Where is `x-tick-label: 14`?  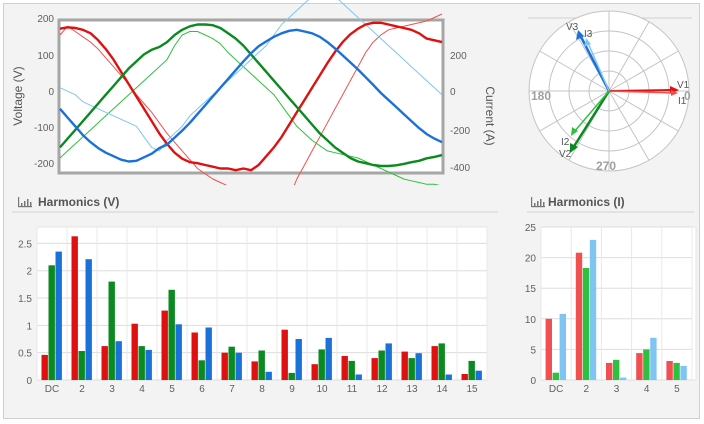
x-tick-label: 14 is located at coordinates (442, 389).